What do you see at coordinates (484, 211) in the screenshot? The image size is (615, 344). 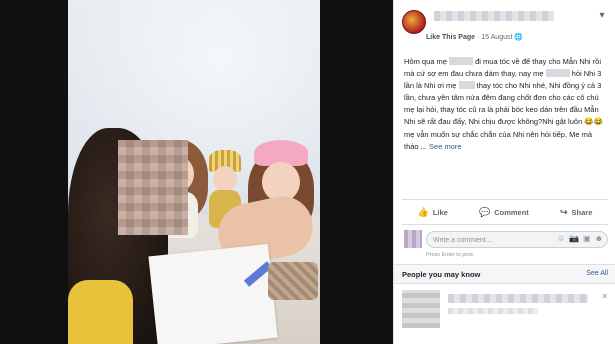 I see `comment-icon: 💬` at bounding box center [484, 211].